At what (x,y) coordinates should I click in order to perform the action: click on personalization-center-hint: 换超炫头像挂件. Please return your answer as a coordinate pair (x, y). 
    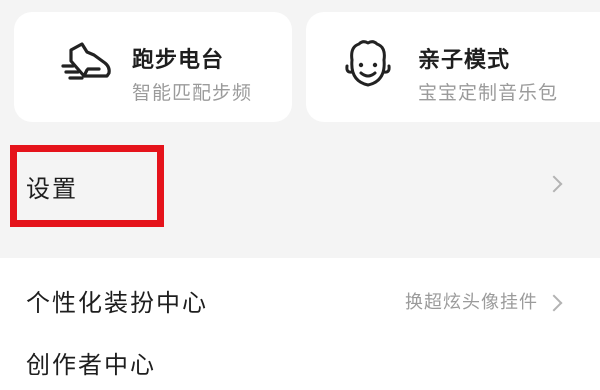
    Looking at the image, I should click on (471, 302).